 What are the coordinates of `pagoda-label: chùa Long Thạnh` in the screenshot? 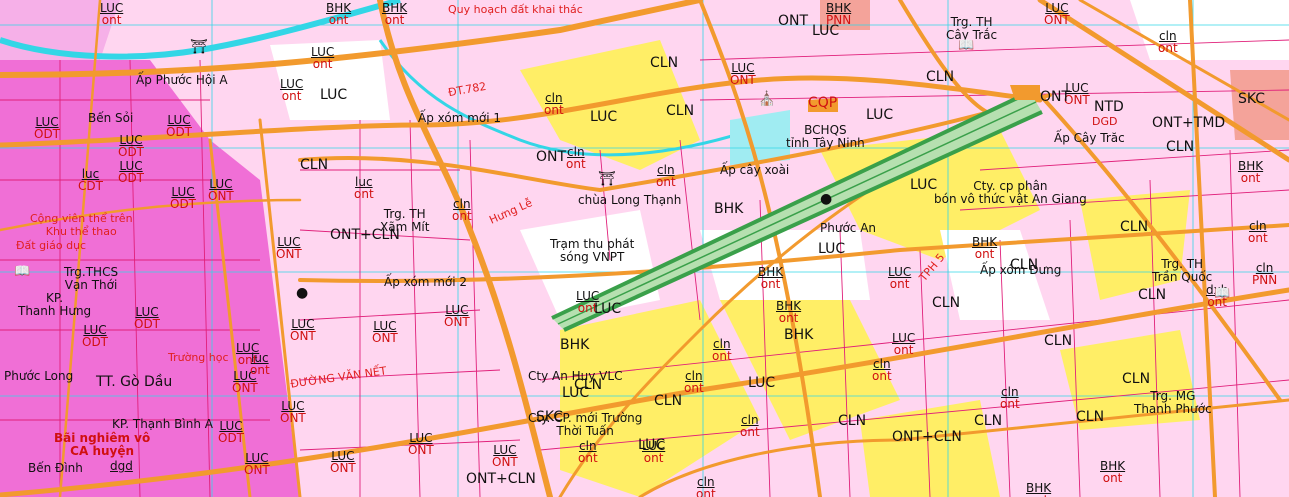 It's located at (629, 200).